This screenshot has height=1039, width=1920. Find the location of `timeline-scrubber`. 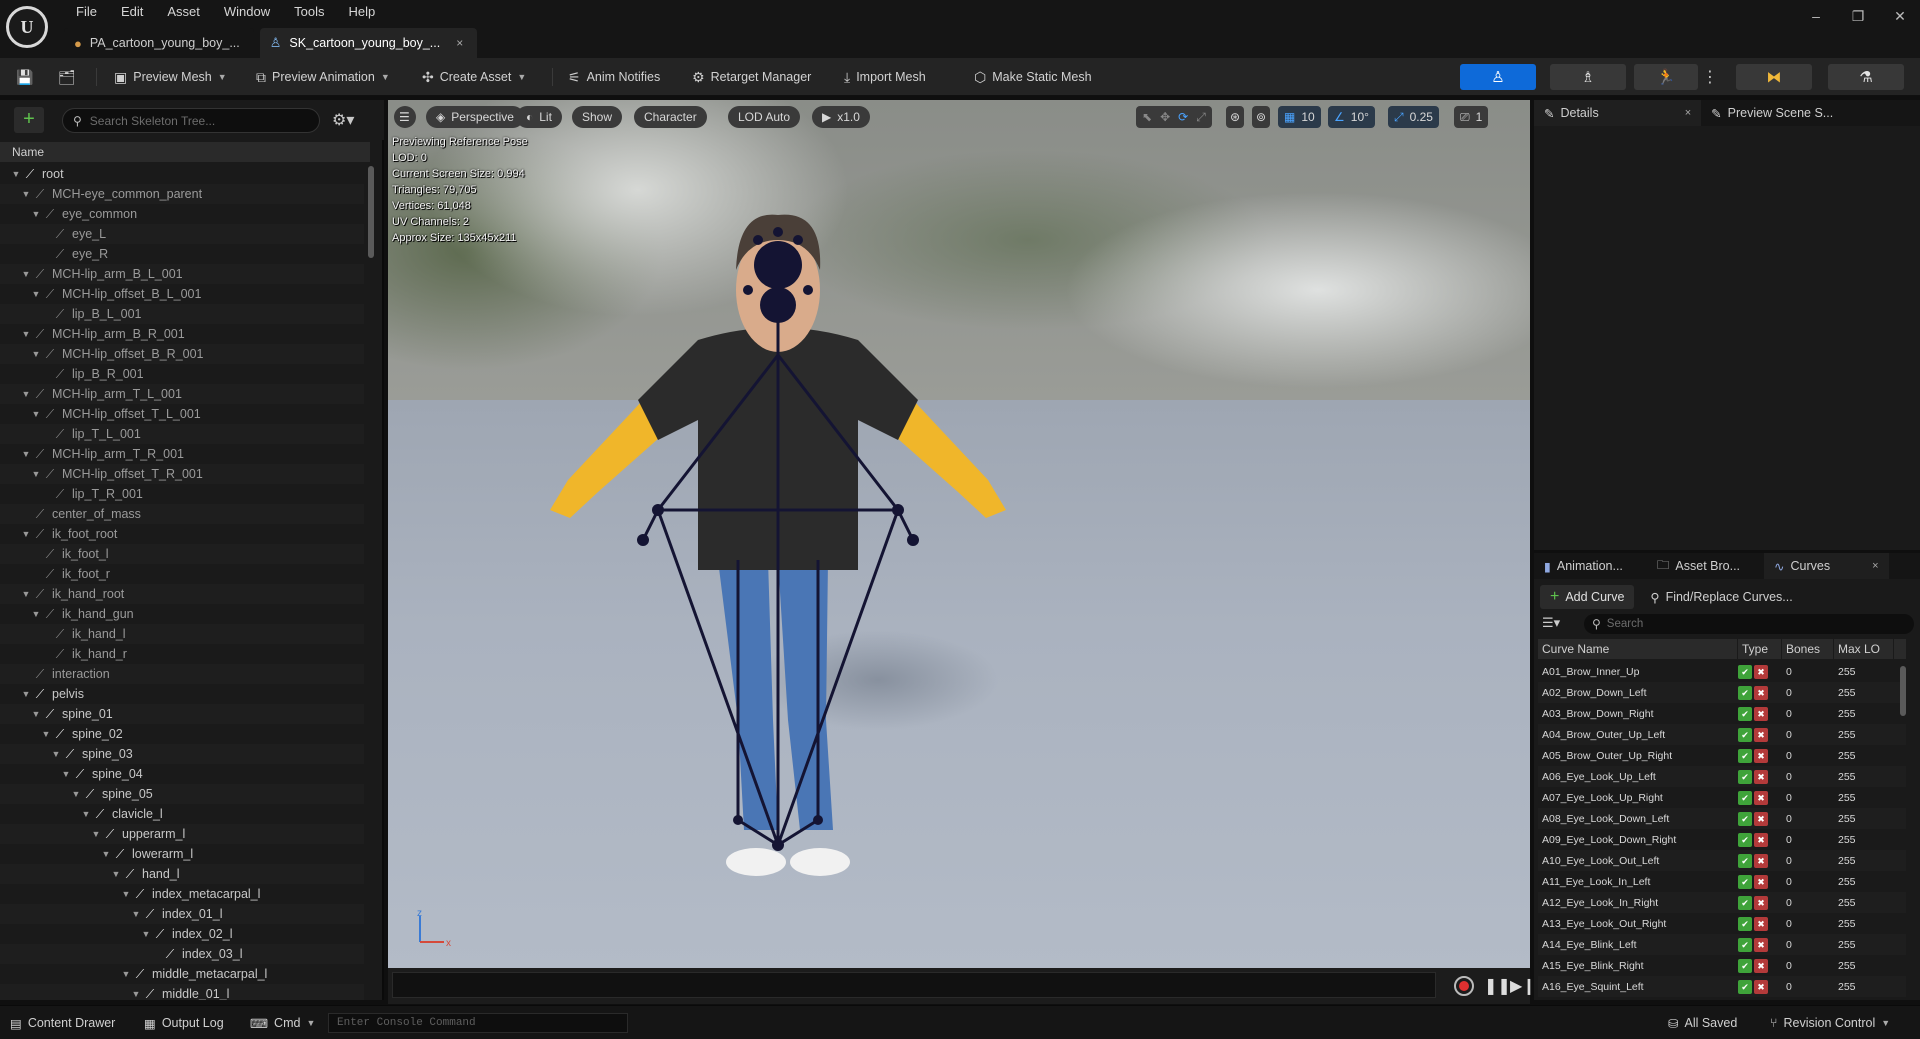

timeline-scrubber is located at coordinates (914, 985).